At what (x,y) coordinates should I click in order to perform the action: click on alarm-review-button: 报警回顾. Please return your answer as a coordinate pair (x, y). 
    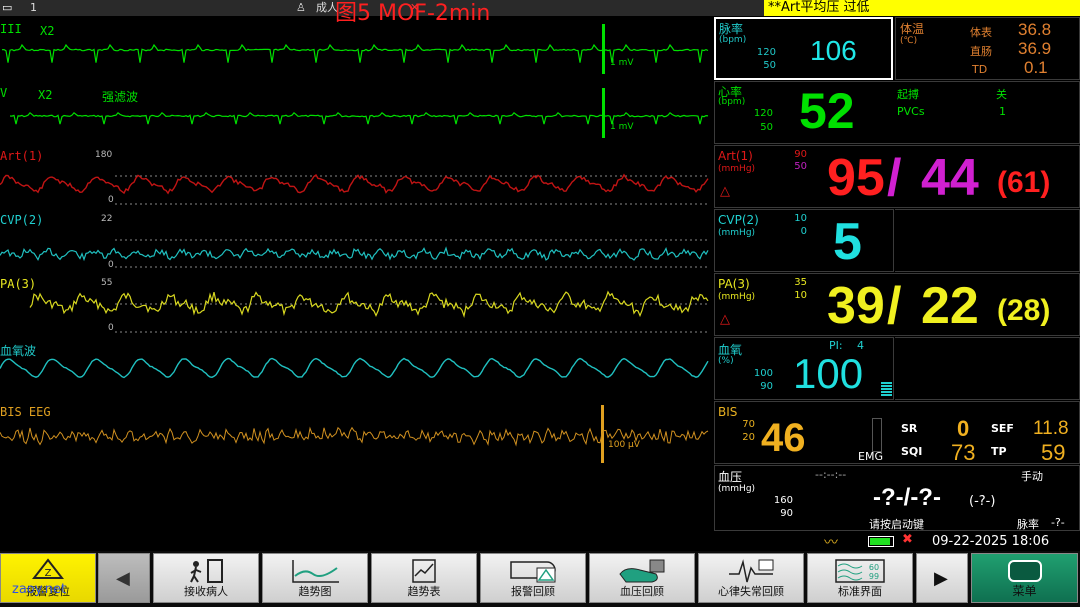
    Looking at the image, I should click on (533, 578).